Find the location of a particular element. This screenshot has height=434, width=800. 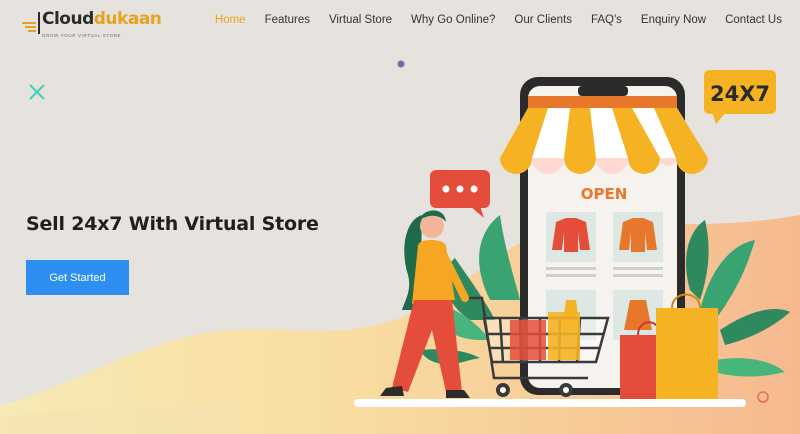

brand-logo: Clouddukaan GROW YOUR VIRTUAL STORE is located at coordinates (92, 23).